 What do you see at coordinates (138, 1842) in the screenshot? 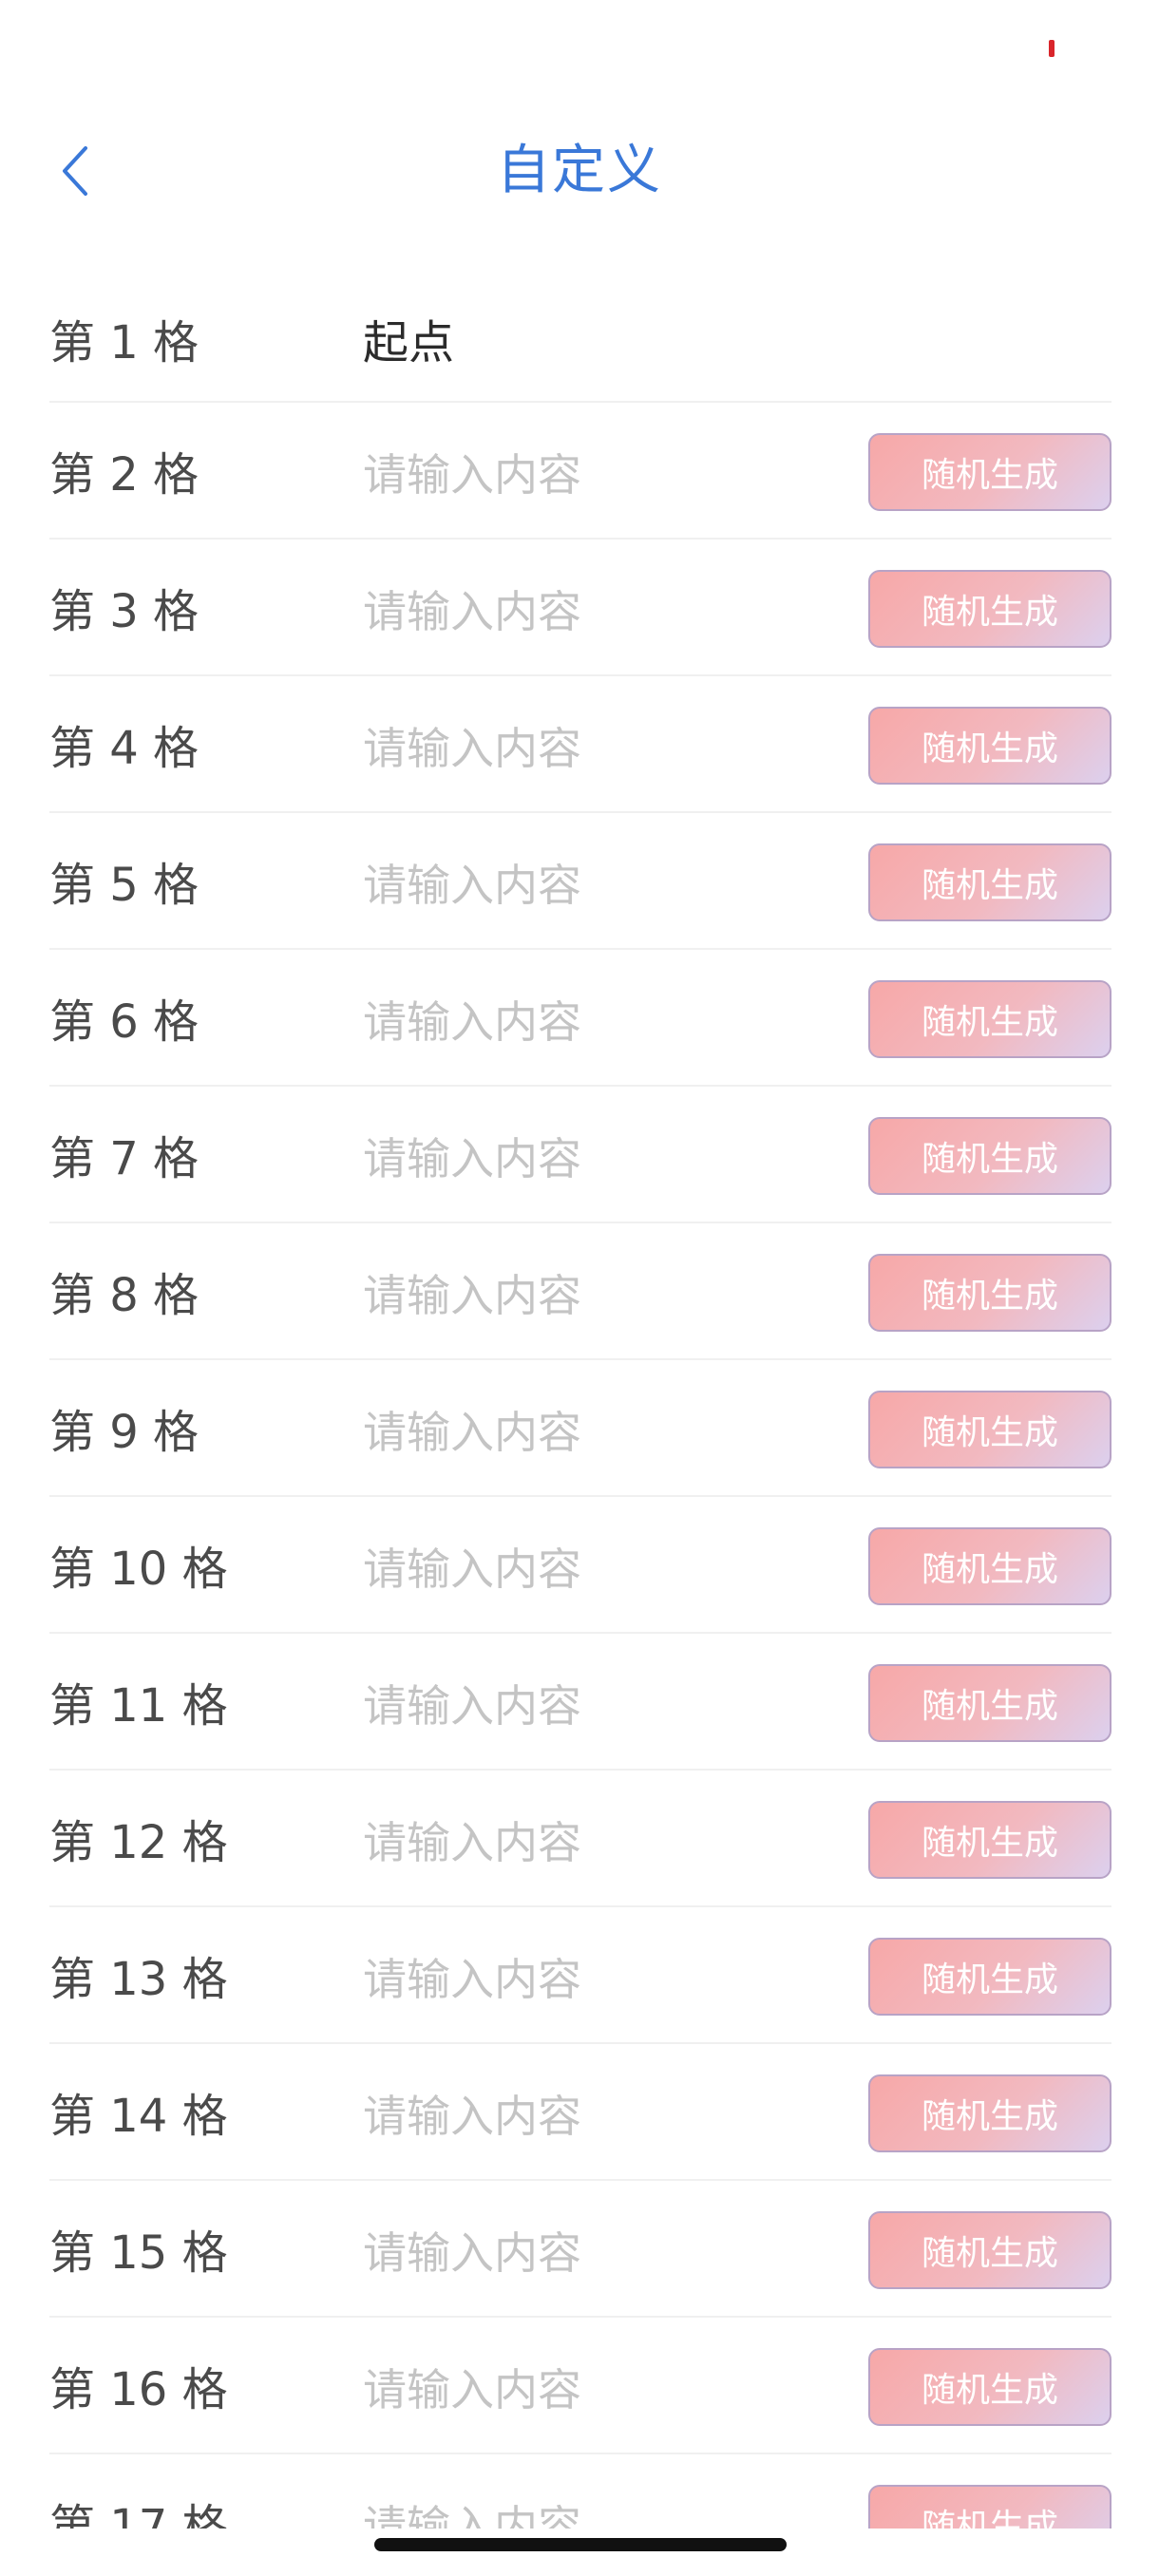
I see `cell-label: 第 12 格` at bounding box center [138, 1842].